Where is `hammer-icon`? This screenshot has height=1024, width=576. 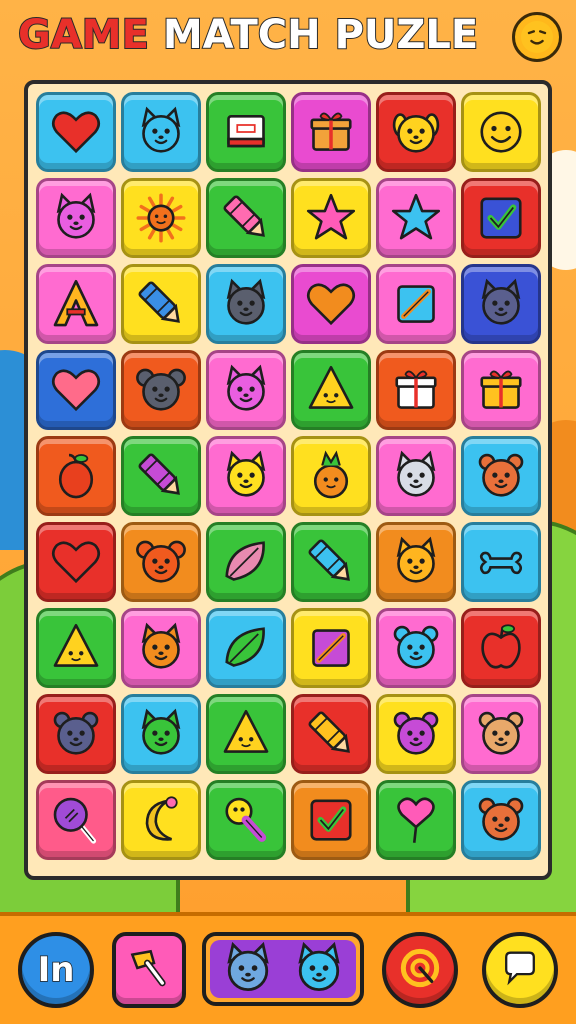 hammer-icon is located at coordinates (149, 970).